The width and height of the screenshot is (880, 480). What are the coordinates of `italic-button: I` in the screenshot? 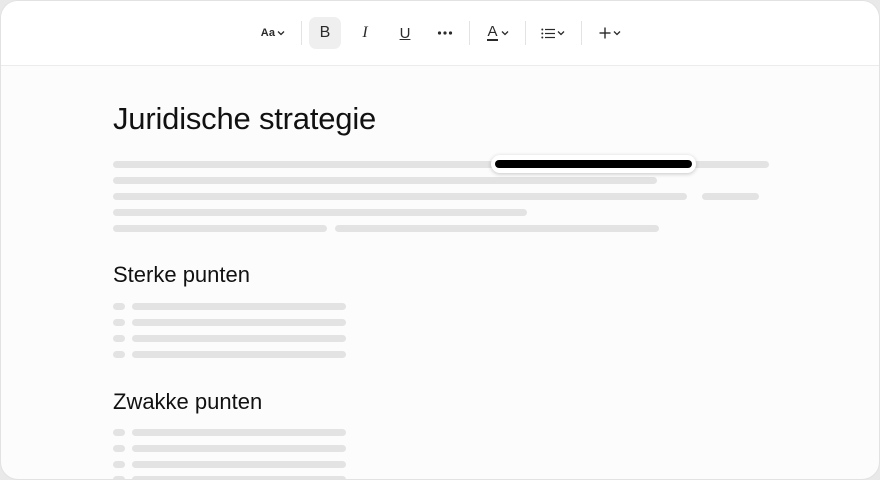 It's located at (365, 33).